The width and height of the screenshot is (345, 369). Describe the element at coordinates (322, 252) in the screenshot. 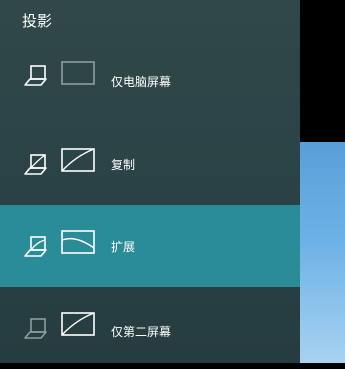

I see `desktop-wallpaper-right` at that location.